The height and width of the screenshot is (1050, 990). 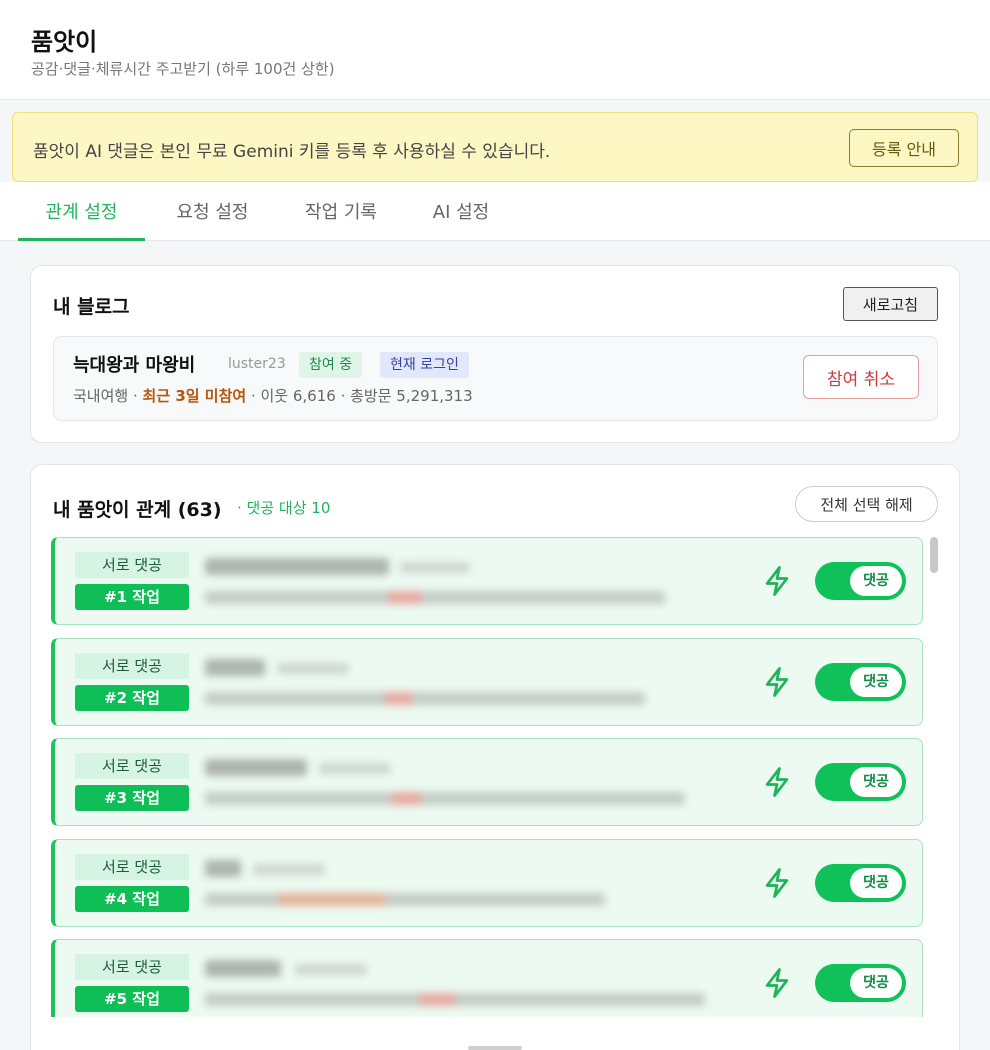 I want to click on job-number-badge: #4 작업, so click(x=132, y=899).